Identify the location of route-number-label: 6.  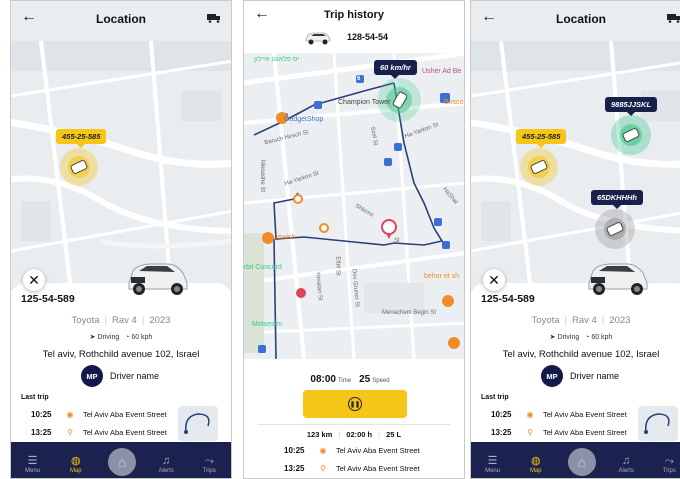
(359, 79).